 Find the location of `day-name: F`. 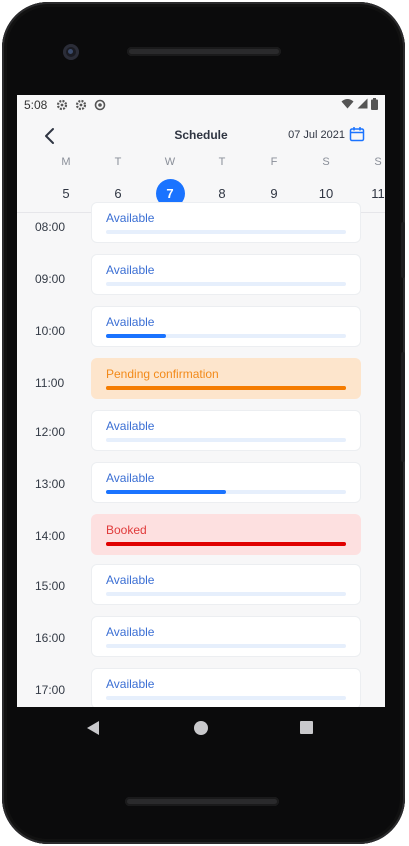

day-name: F is located at coordinates (274, 162).